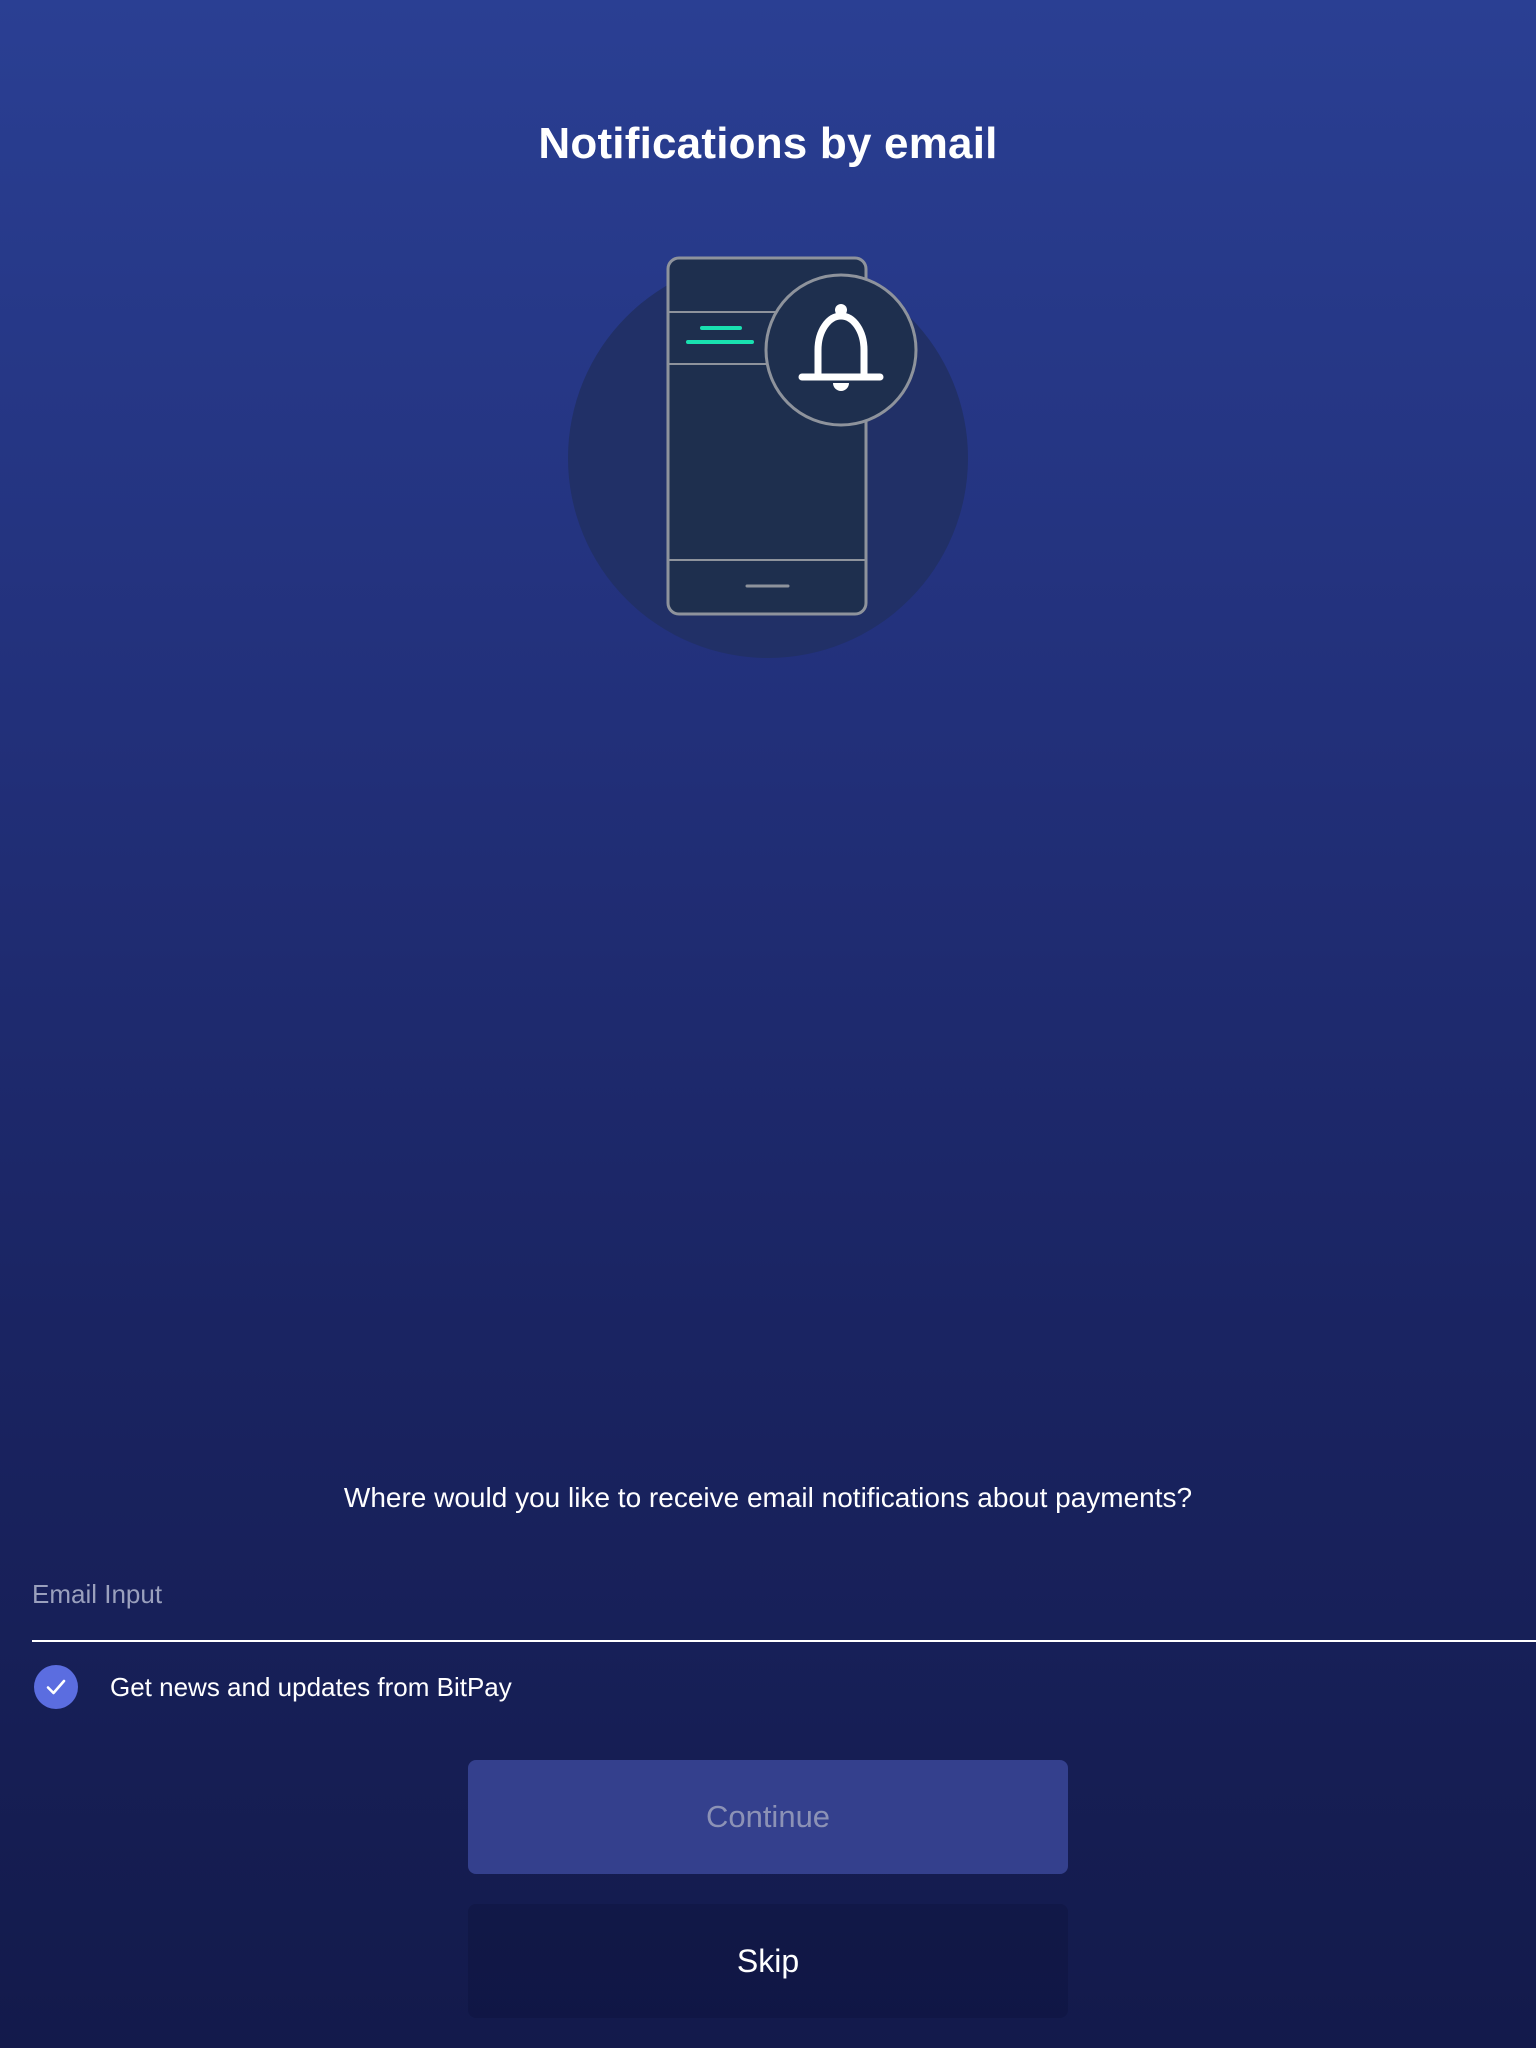  I want to click on news-optin: Get news and updates from BitPay, so click(273, 1687).